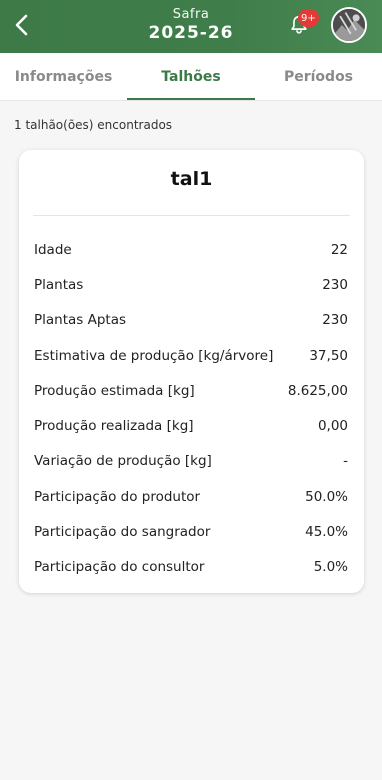  I want to click on row-producao-estimada: Produção estimada [kg] 8.625,00, so click(191, 390).